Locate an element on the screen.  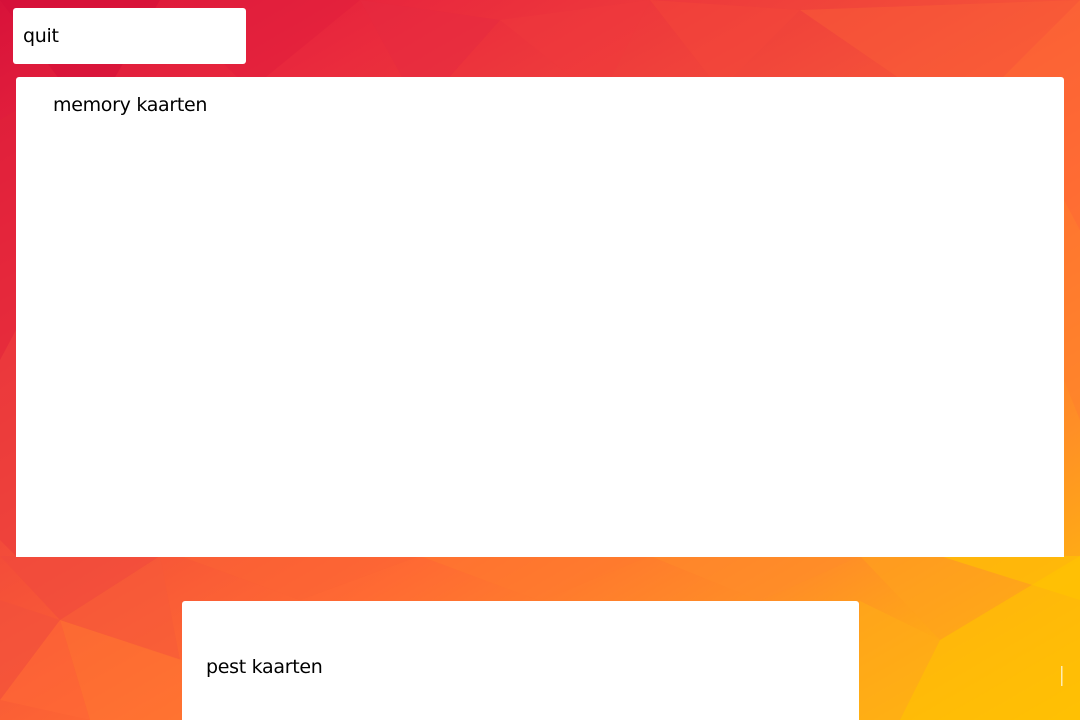
quit-button: quit is located at coordinates (129, 36).